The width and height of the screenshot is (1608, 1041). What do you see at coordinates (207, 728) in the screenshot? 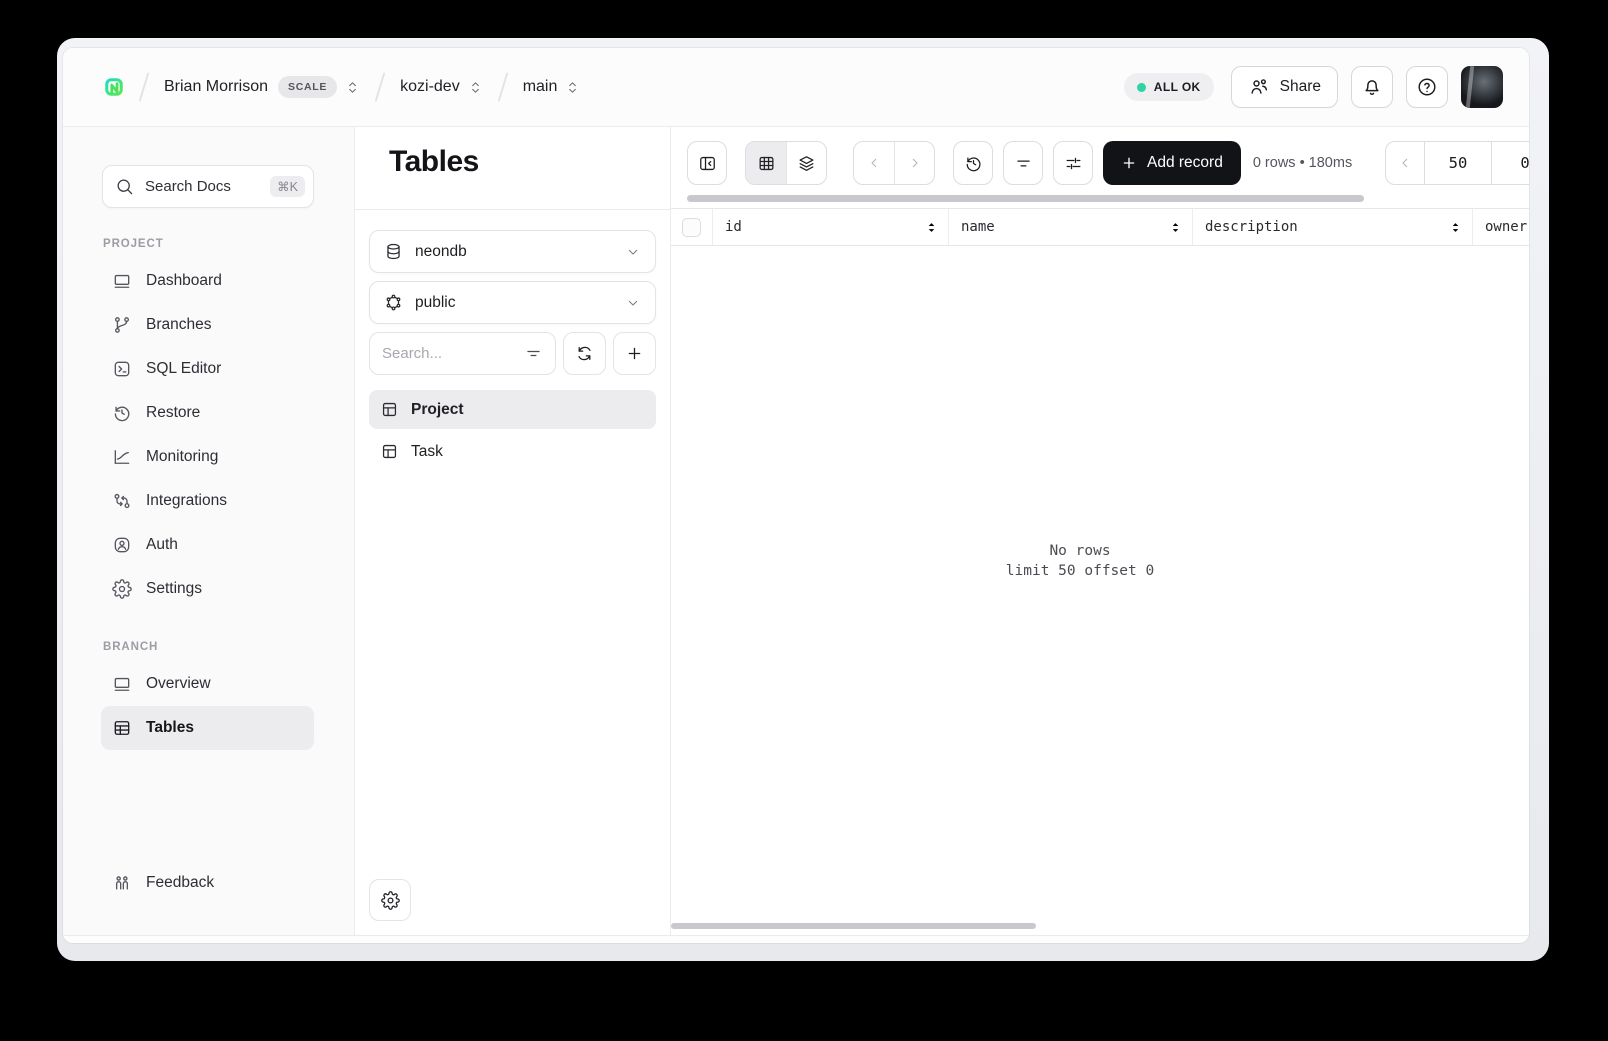
I see `sidebar-item-tables: Tables` at bounding box center [207, 728].